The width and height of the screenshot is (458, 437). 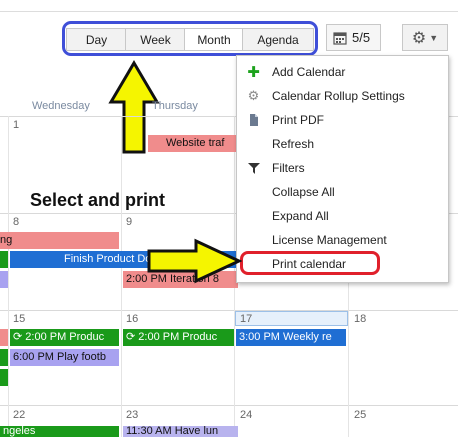 I want to click on settings-menu-button: ⚙ ▼, so click(x=425, y=37).